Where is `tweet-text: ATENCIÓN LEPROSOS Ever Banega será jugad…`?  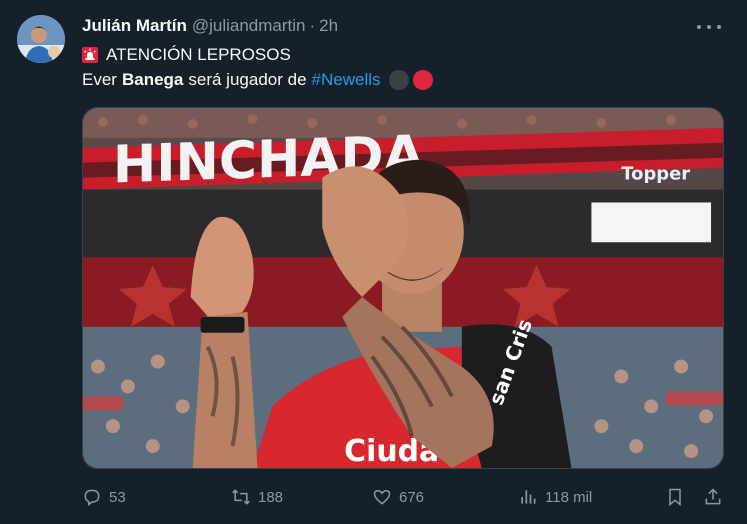 tweet-text: ATENCIÓN LEPROSOS Ever Banega será jugad… is located at coordinates (257, 67).